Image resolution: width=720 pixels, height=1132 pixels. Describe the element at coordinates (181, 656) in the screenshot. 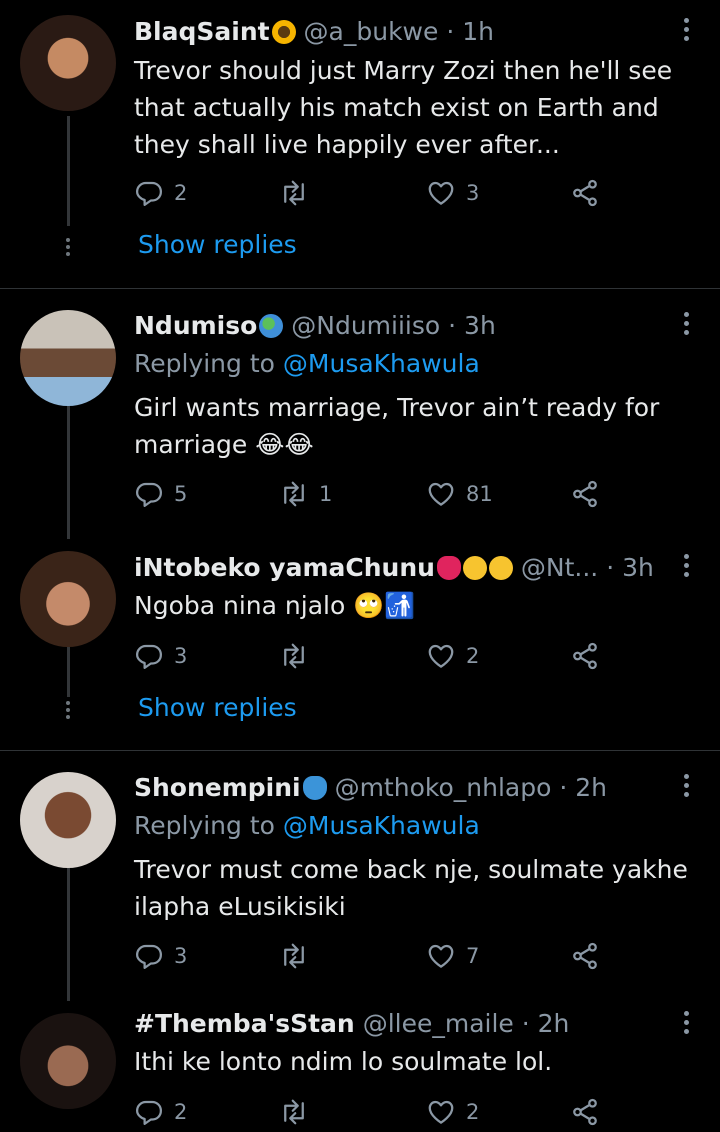

I see `reply-count: 3` at that location.